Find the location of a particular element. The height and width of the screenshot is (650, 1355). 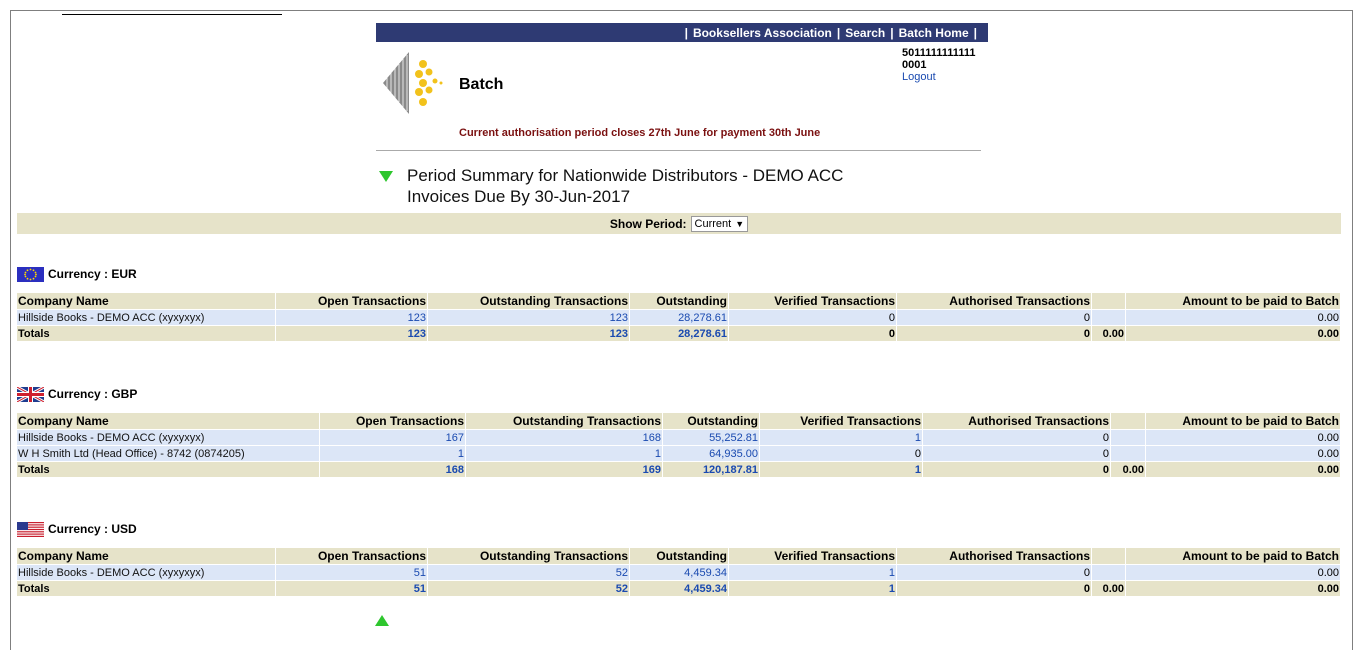

chevron-down-icon: ▼ is located at coordinates (740, 223).